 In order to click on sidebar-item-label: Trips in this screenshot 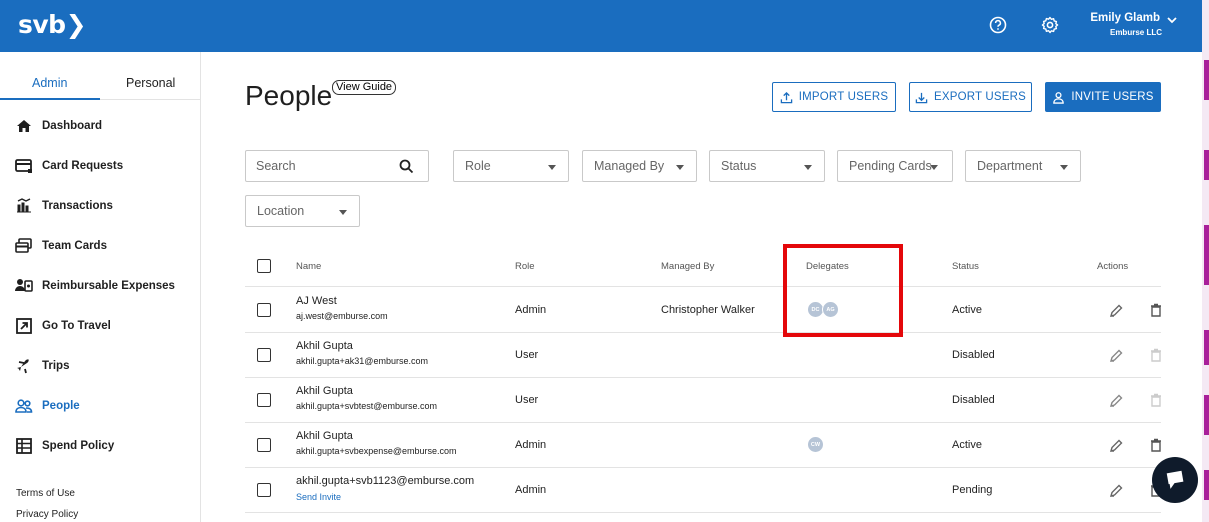, I will do `click(56, 366)`.